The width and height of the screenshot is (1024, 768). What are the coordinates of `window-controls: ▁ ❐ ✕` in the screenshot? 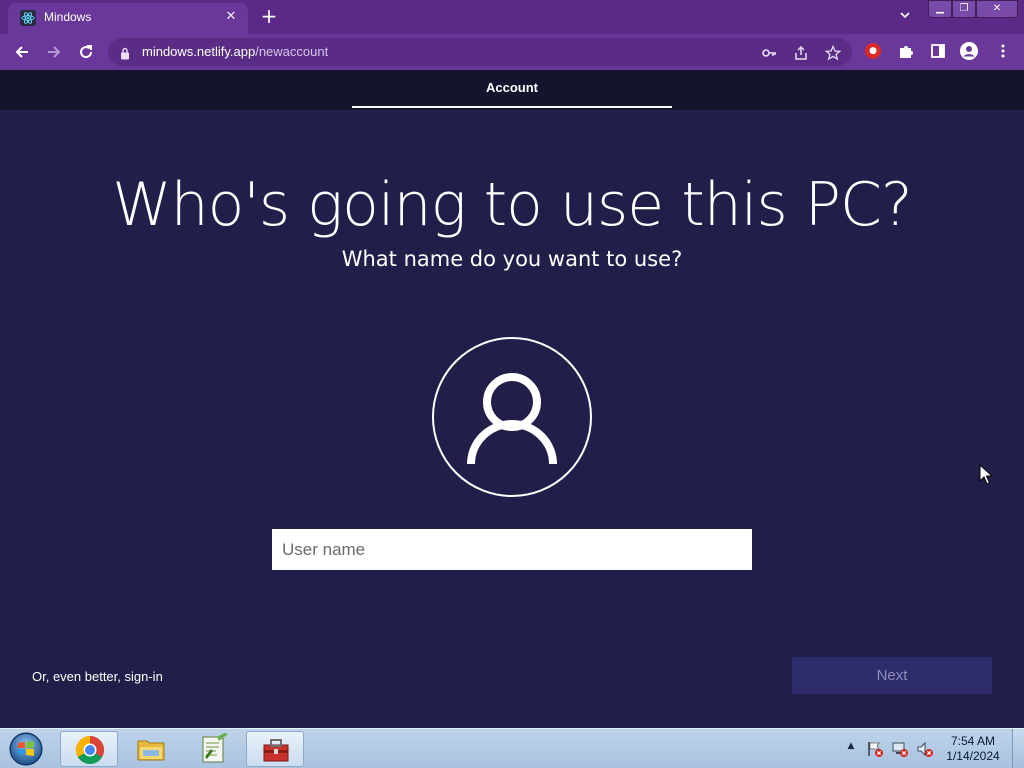 It's located at (973, 9).